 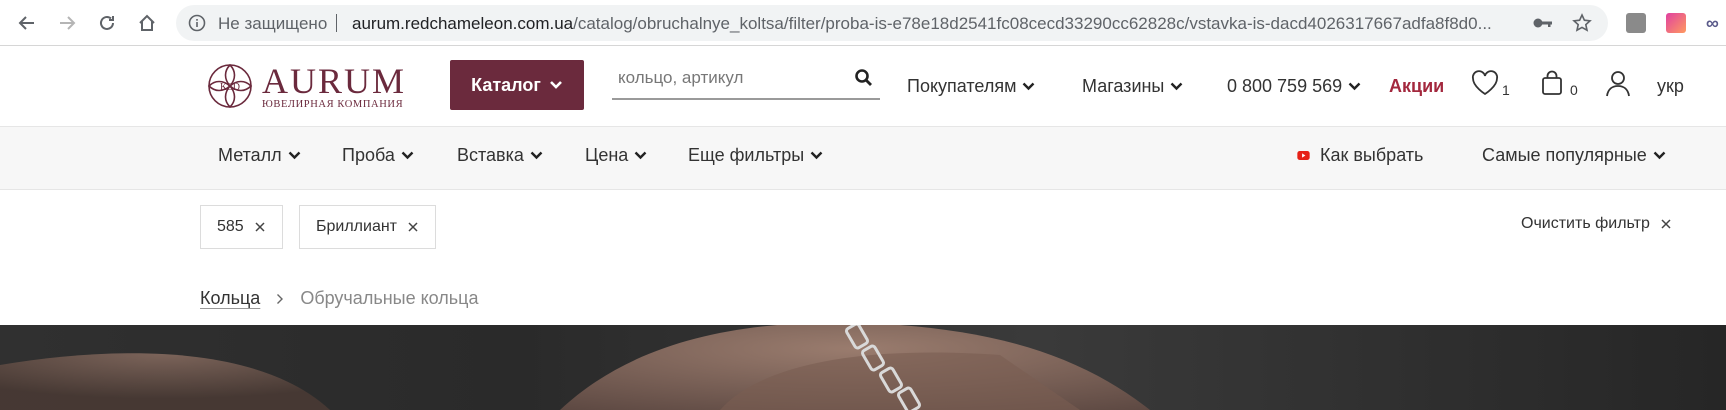 I want to click on filter-probe: Проба, so click(x=378, y=155).